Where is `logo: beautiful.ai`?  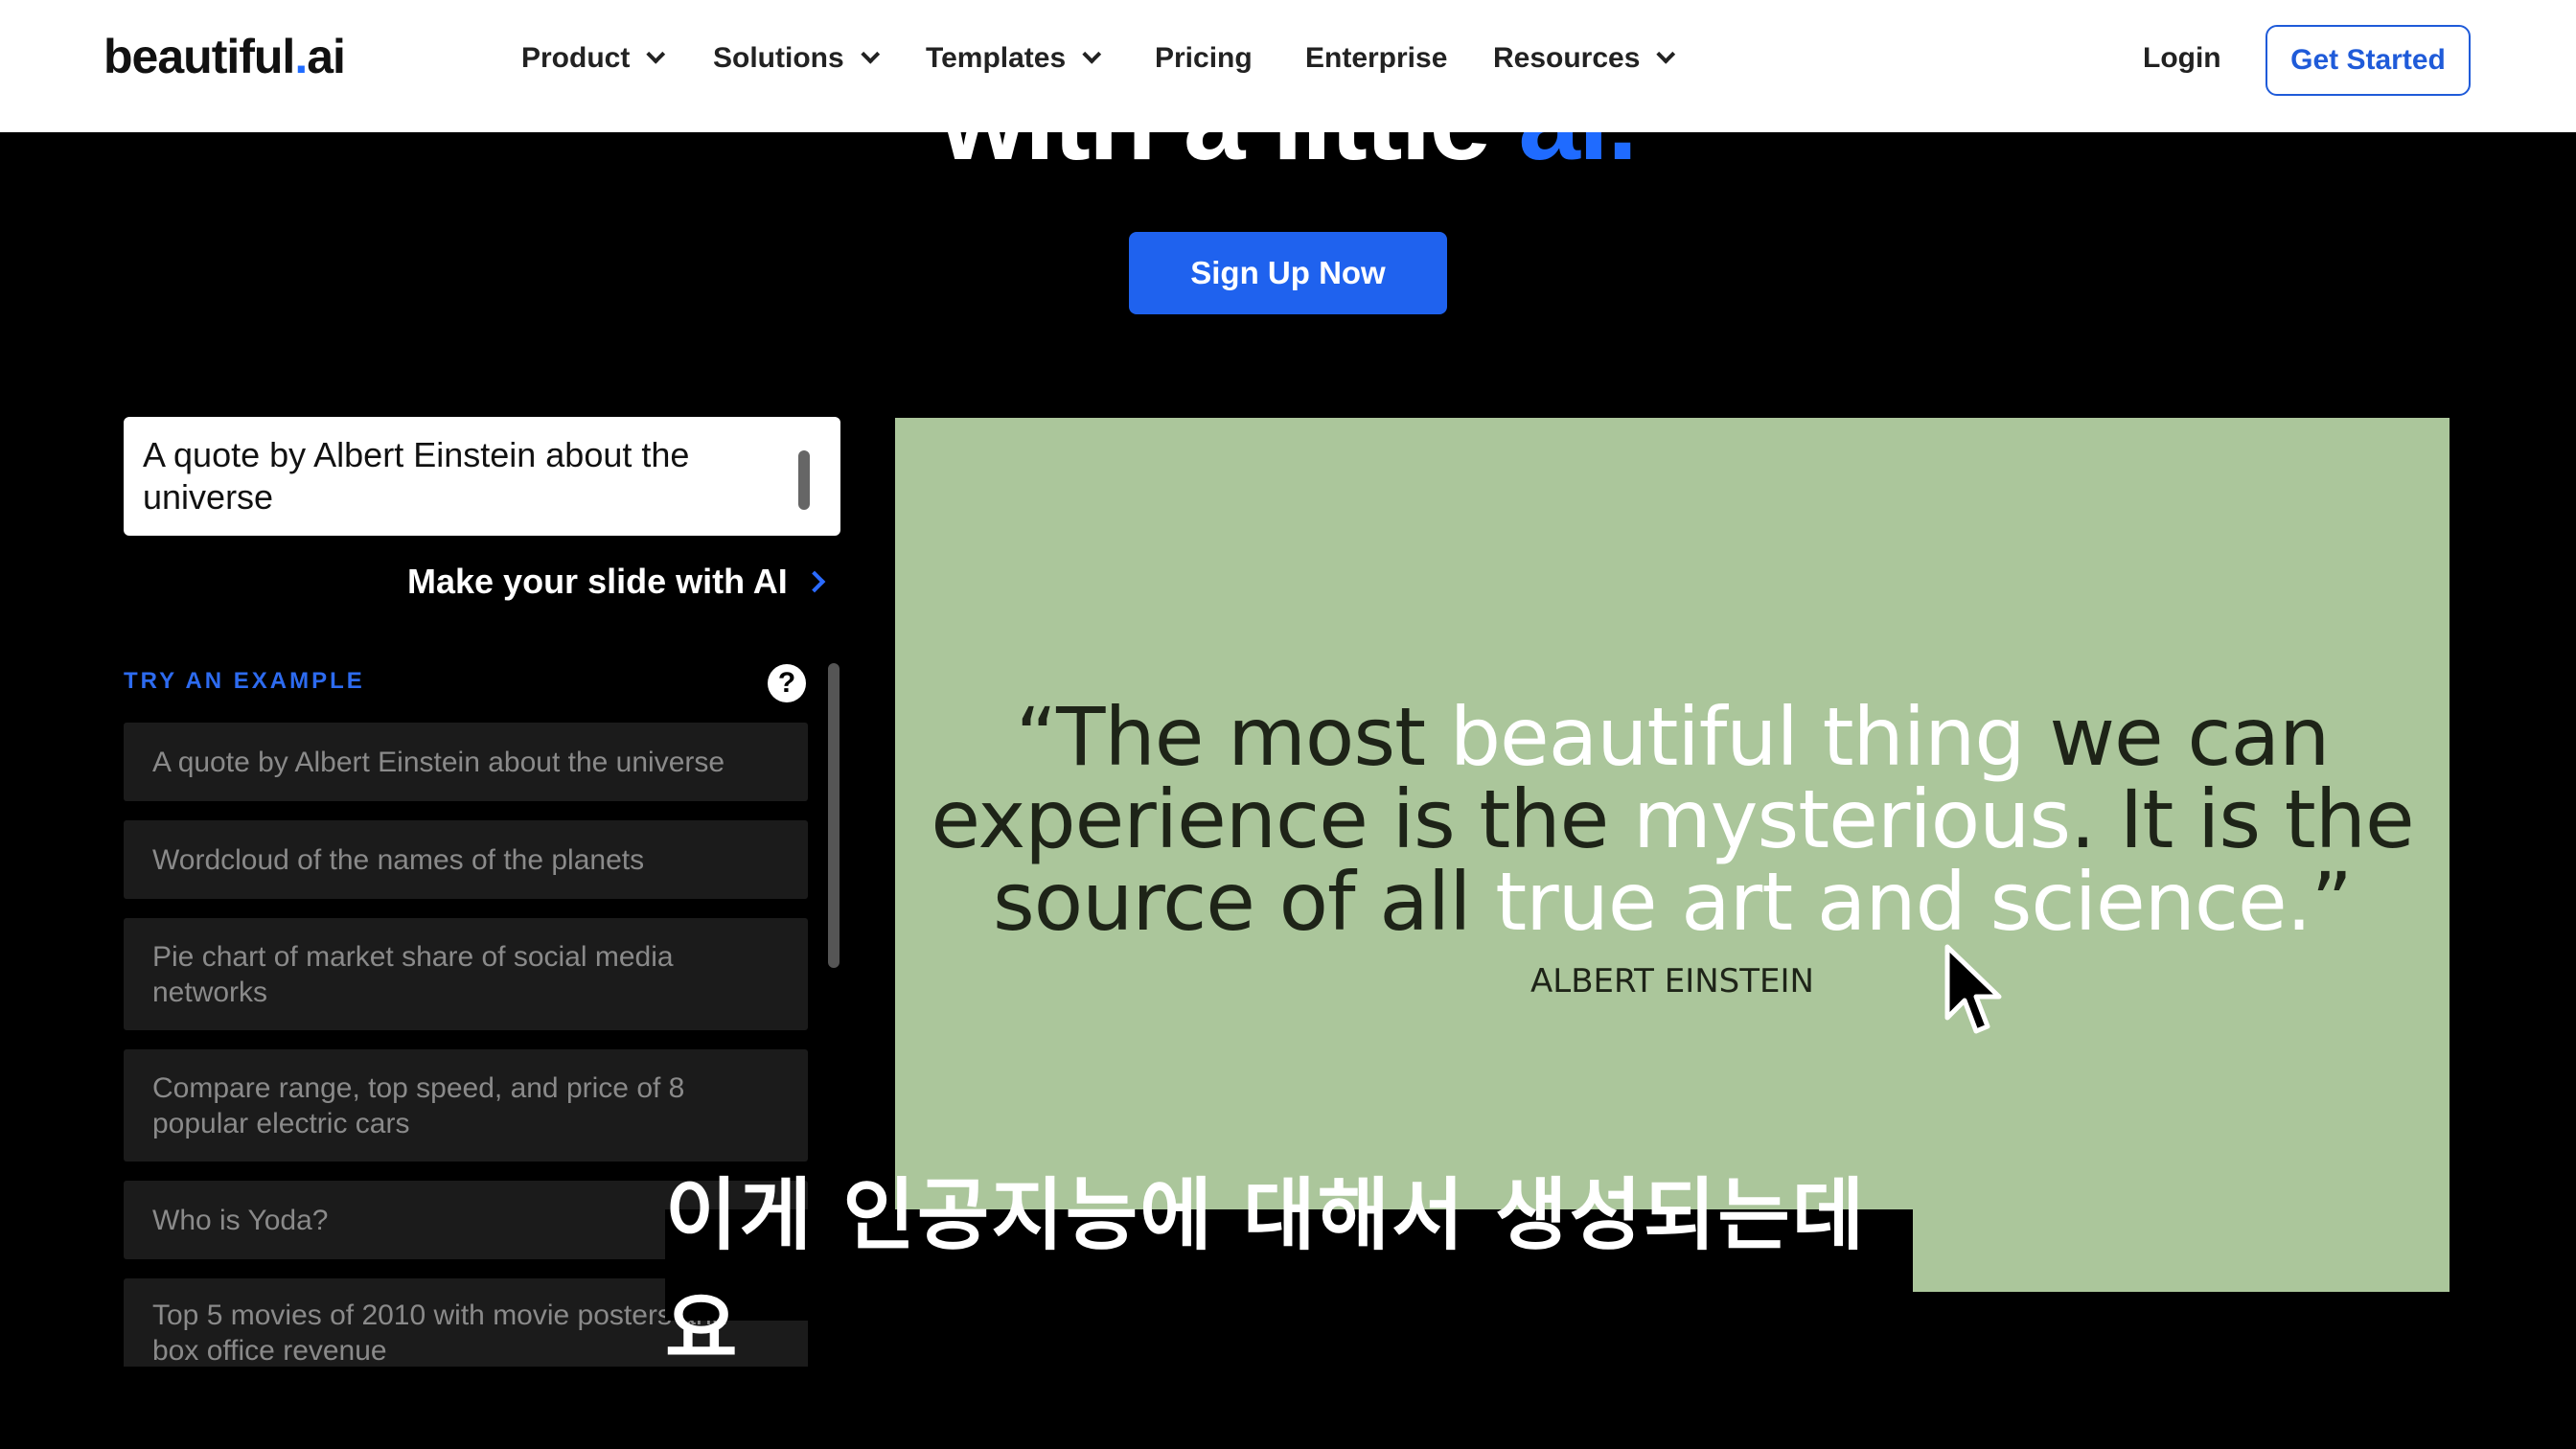 logo: beautiful.ai is located at coordinates (225, 56).